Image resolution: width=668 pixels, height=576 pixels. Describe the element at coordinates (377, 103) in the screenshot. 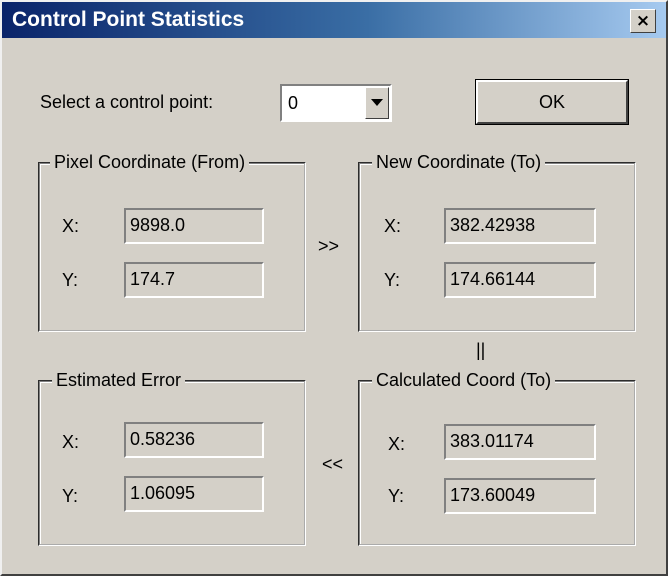

I see `chevron-down-icon` at that location.